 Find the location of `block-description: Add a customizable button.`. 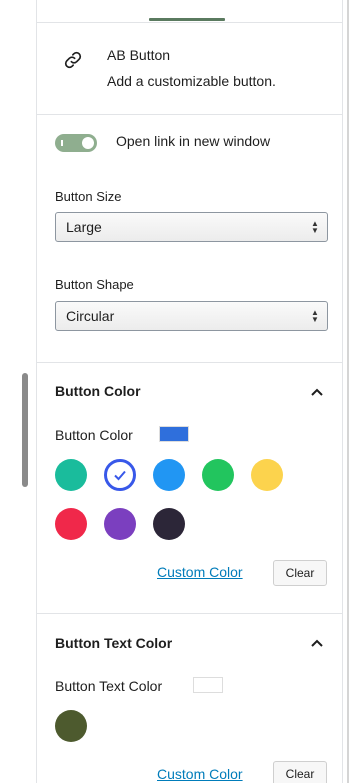

block-description: Add a customizable button. is located at coordinates (191, 81).